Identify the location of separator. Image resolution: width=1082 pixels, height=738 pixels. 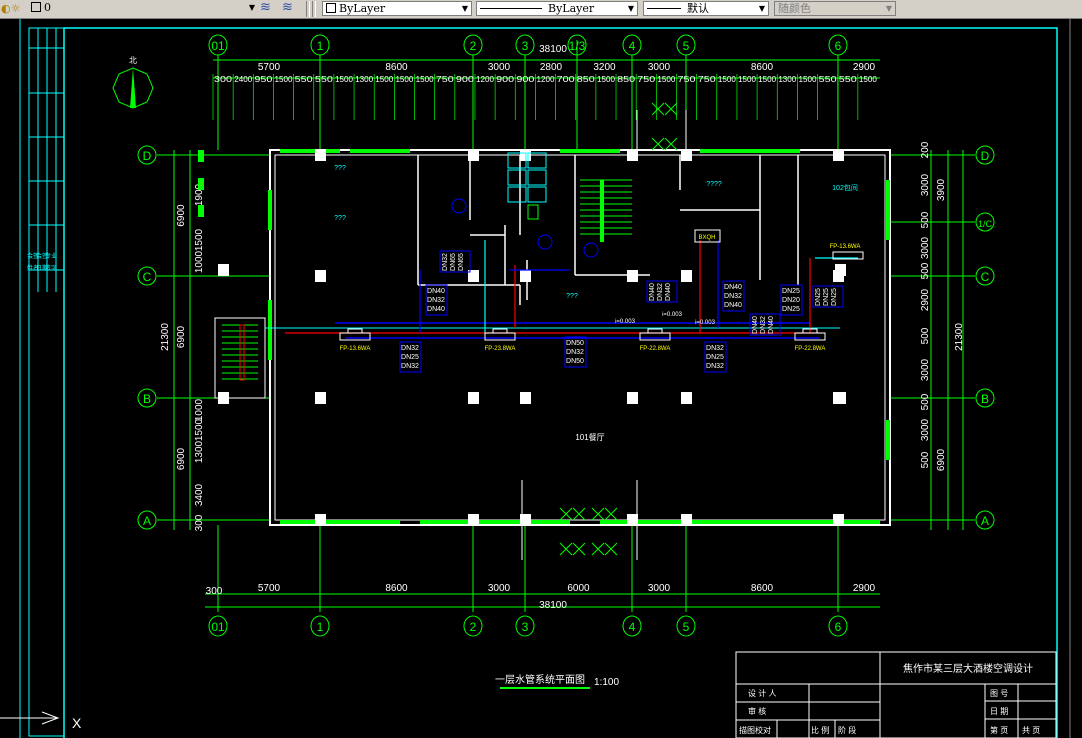
(308, 9).